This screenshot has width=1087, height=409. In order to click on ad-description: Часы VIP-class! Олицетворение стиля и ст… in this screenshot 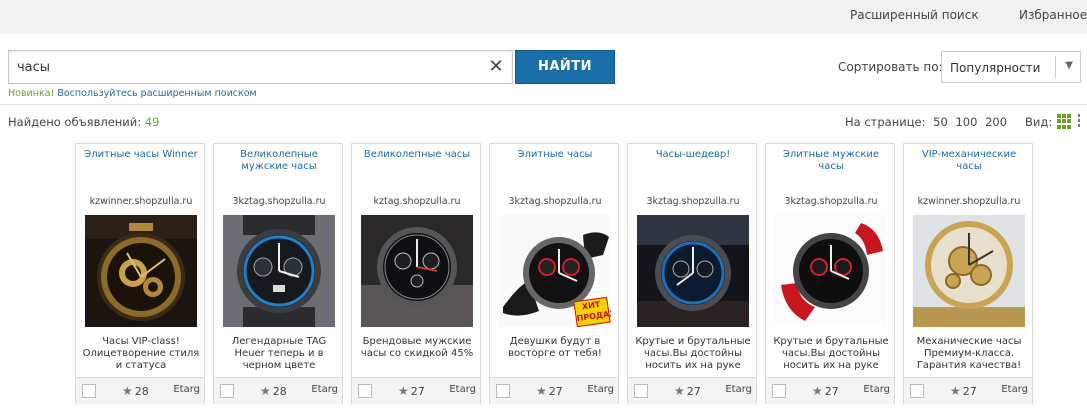, I will do `click(141, 353)`.